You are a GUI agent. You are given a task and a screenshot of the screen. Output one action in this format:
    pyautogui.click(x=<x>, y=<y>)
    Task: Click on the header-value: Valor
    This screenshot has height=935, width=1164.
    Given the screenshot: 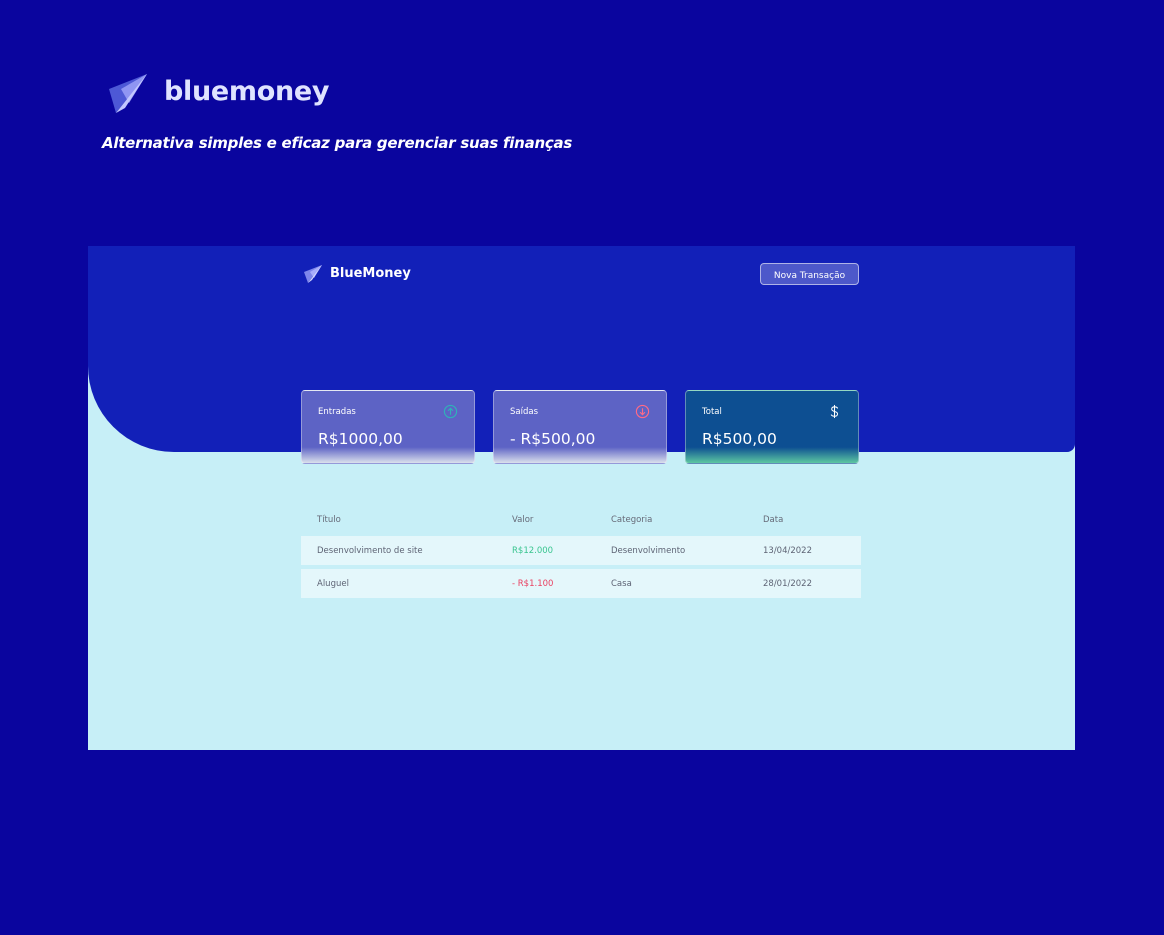 What is the action you would take?
    pyautogui.click(x=523, y=520)
    